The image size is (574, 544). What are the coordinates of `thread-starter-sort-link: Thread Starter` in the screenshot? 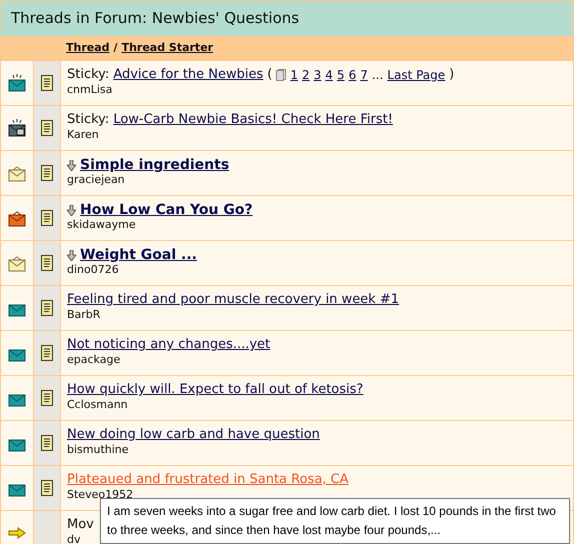 It's located at (168, 48).